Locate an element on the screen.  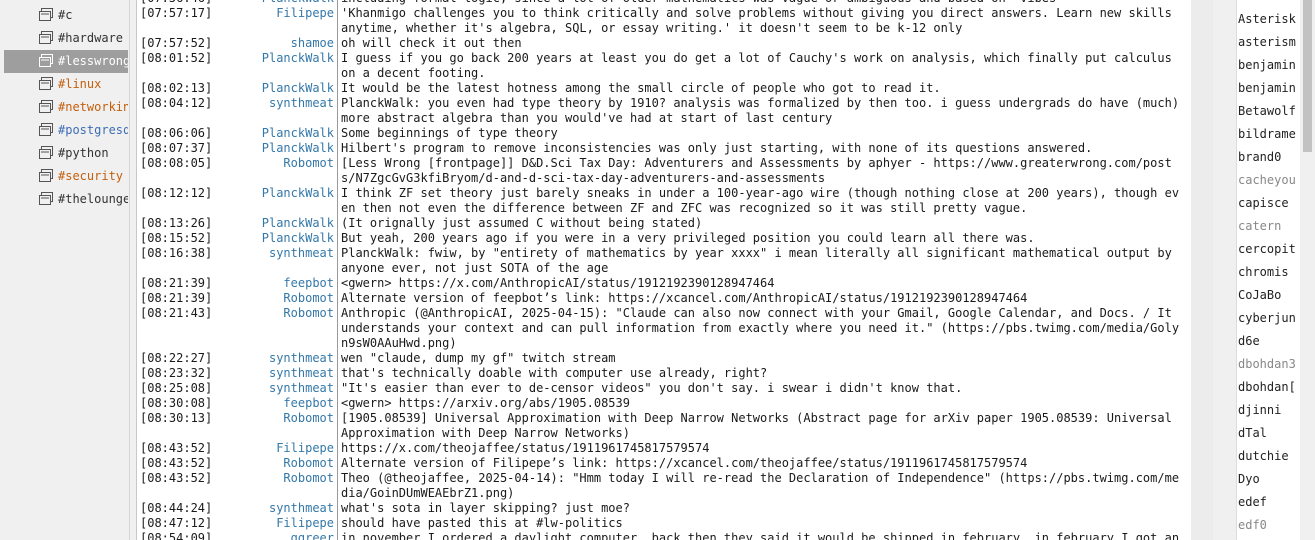
channel-label: #hardware is located at coordinates (91, 38).